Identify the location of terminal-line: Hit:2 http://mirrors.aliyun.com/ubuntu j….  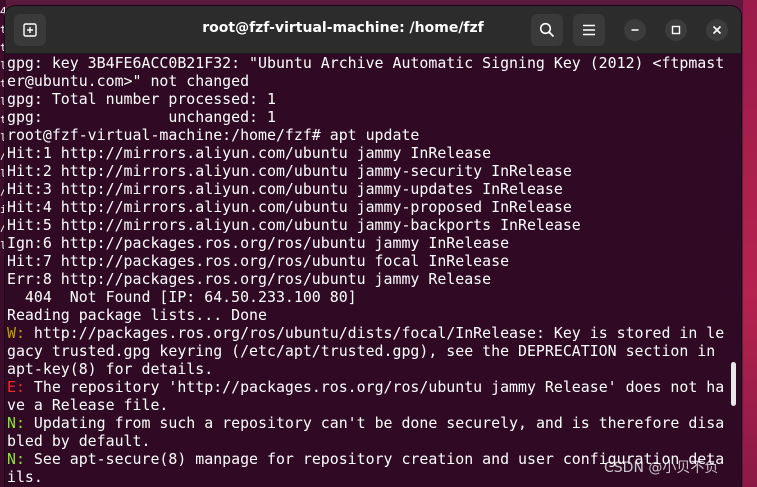
(374, 171).